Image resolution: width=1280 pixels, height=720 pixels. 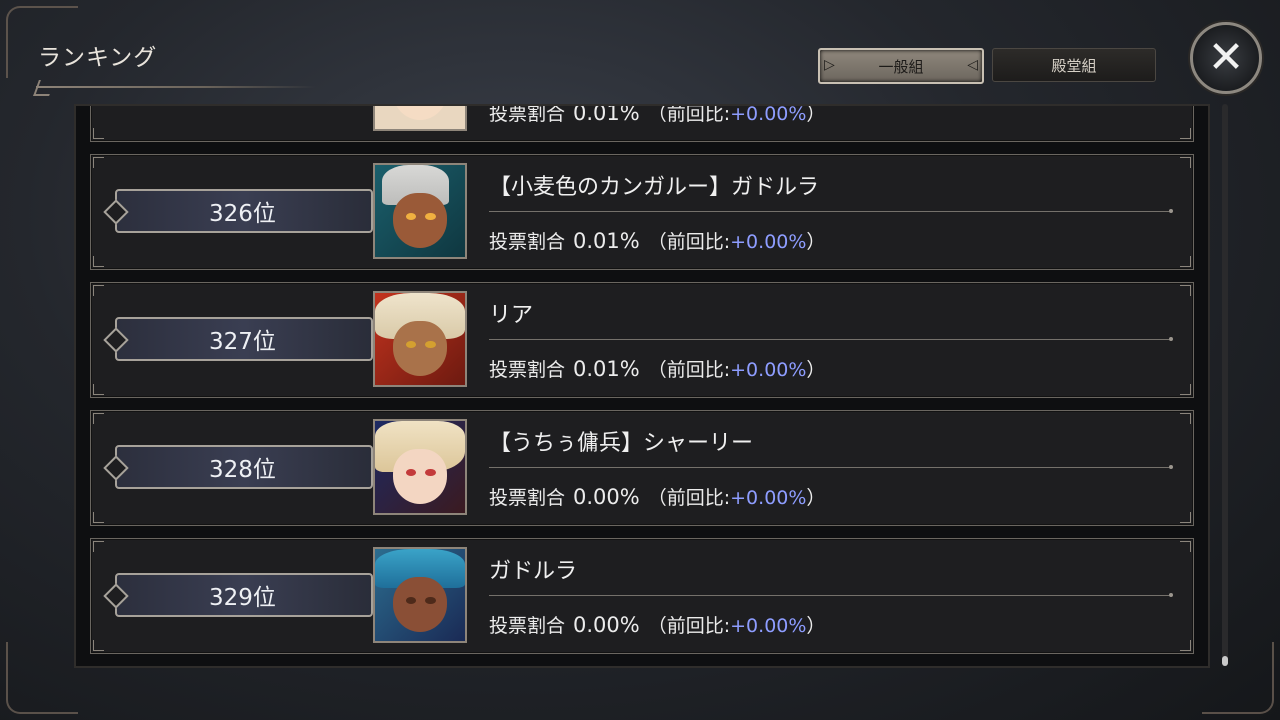 I want to click on ranking-row: 327位 リア 投票割合 0.01% （前回比:+0.00%）, so click(x=642, y=340).